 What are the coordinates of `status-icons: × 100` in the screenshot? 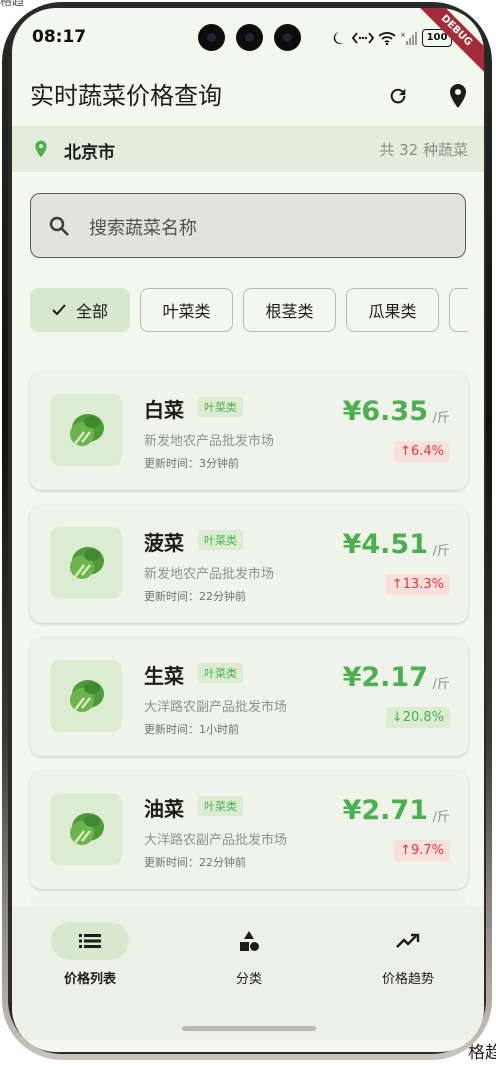 It's located at (392, 38).